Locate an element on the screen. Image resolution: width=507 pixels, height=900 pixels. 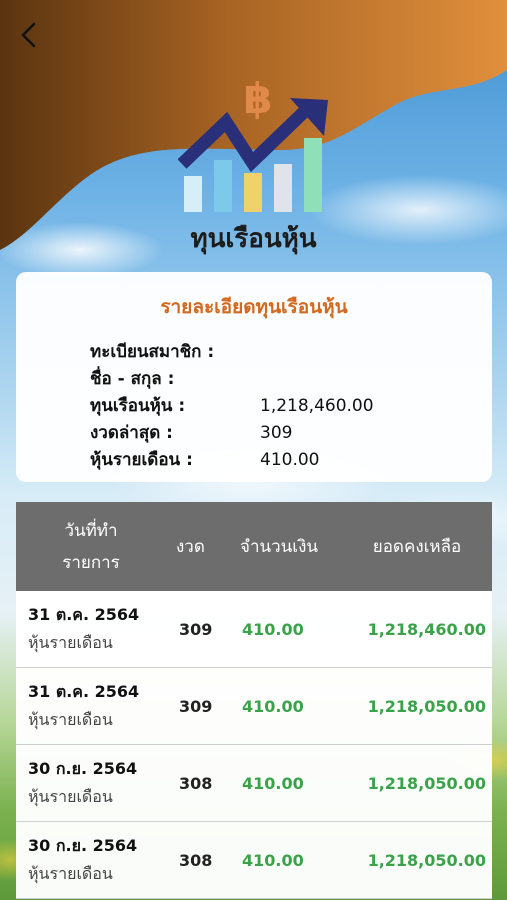
baht-icon: ฿ is located at coordinates (257, 98).